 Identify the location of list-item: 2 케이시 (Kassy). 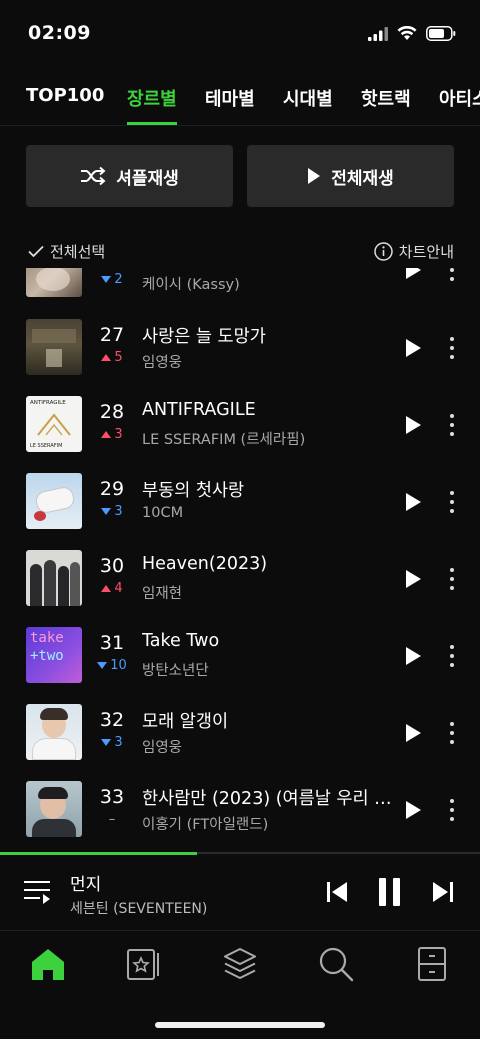
(240, 293).